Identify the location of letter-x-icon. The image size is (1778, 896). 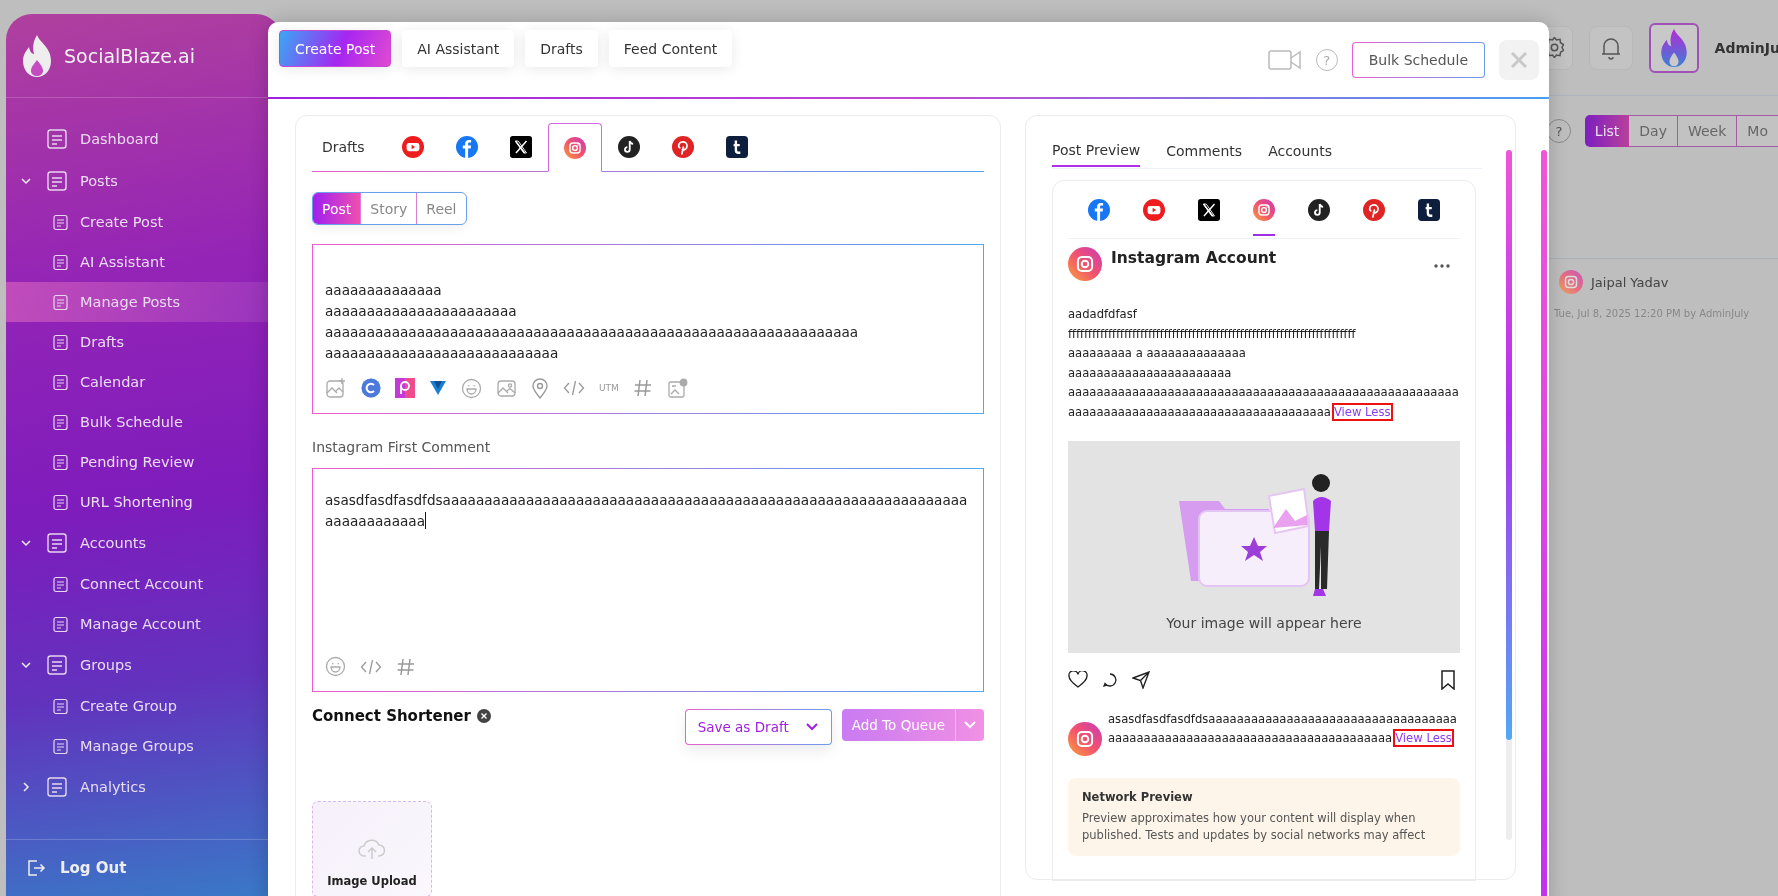
(521, 147).